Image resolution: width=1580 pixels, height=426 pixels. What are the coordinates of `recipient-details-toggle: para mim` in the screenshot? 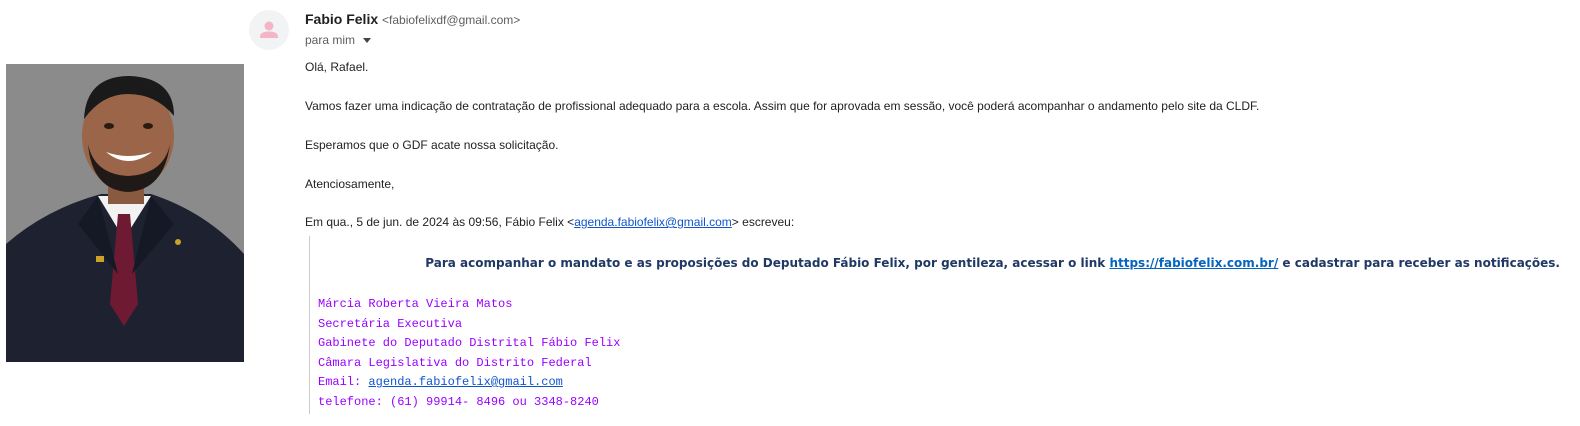 It's located at (338, 40).